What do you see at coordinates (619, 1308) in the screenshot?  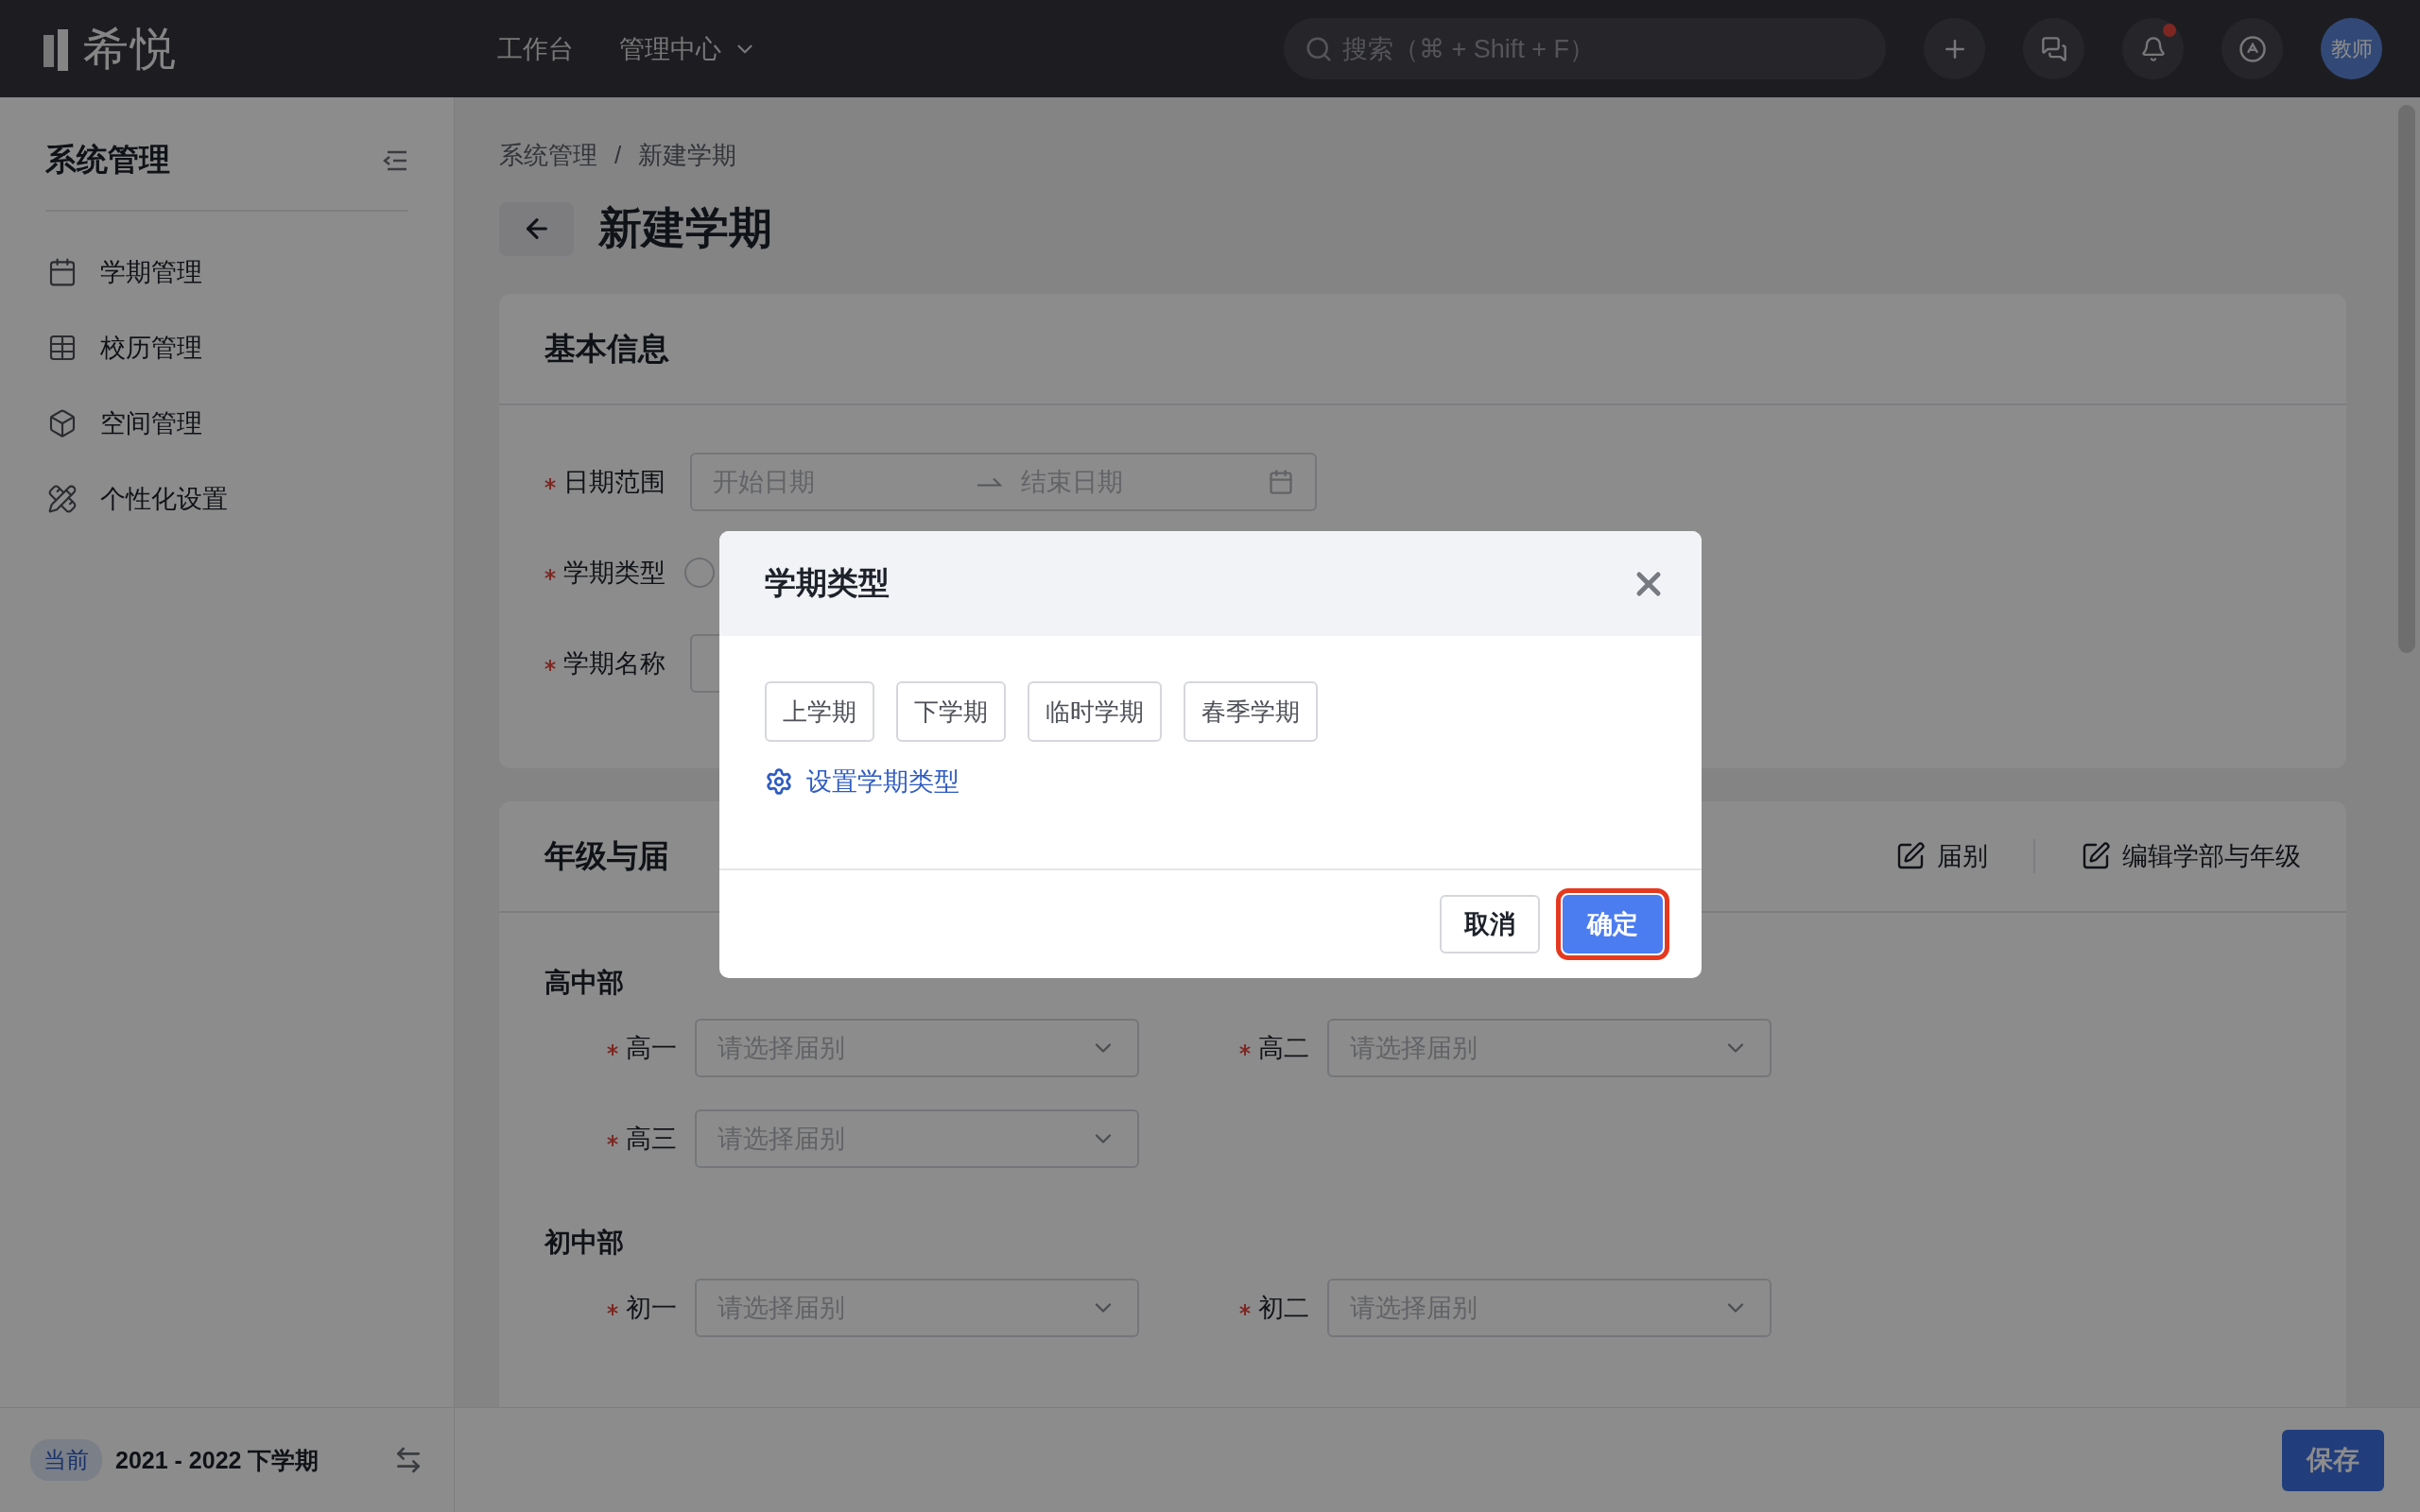 I see `field-label: 初一` at bounding box center [619, 1308].